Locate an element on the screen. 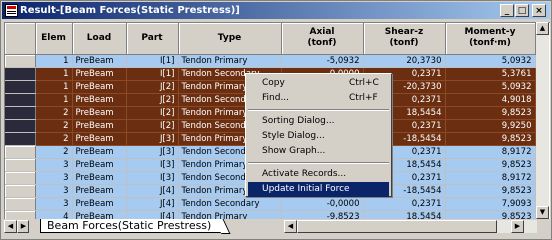 Image resolution: width=552 pixels, height=240 pixels. tab-first-button: ◀ is located at coordinates (10, 226).